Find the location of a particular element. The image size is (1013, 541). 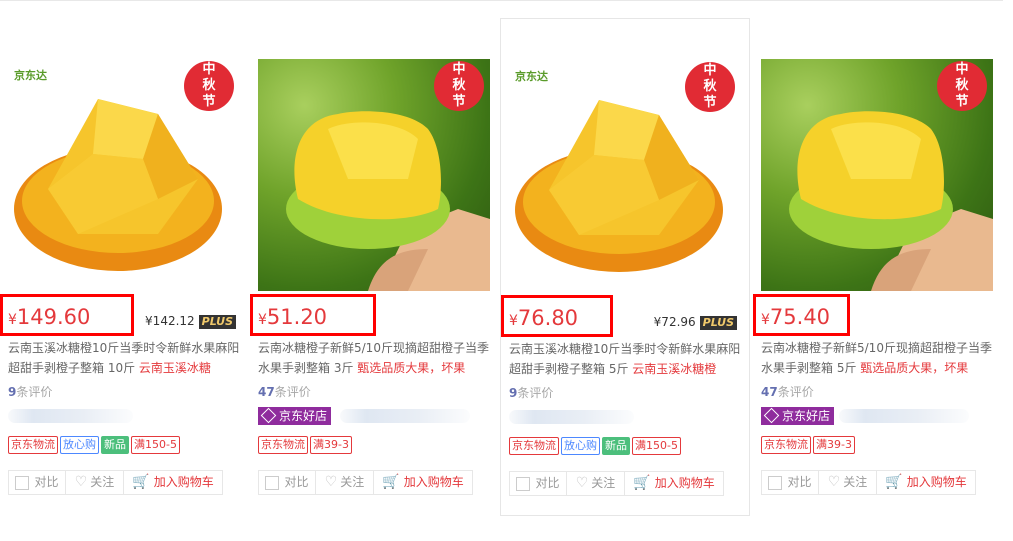

product-title: 云南玉溪冰糖橙10斤当季时令新鲜水果麻阳超甜手剥橙子整箱 10斤 云南玉溪冰糖 is located at coordinates (125, 358).